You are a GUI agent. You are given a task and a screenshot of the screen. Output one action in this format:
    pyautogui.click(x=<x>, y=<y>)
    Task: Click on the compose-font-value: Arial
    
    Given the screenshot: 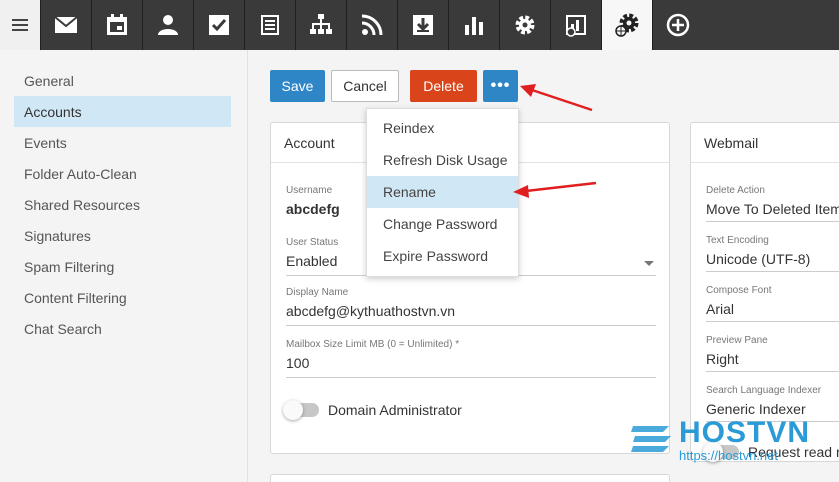 What is the action you would take?
    pyautogui.click(x=772, y=311)
    